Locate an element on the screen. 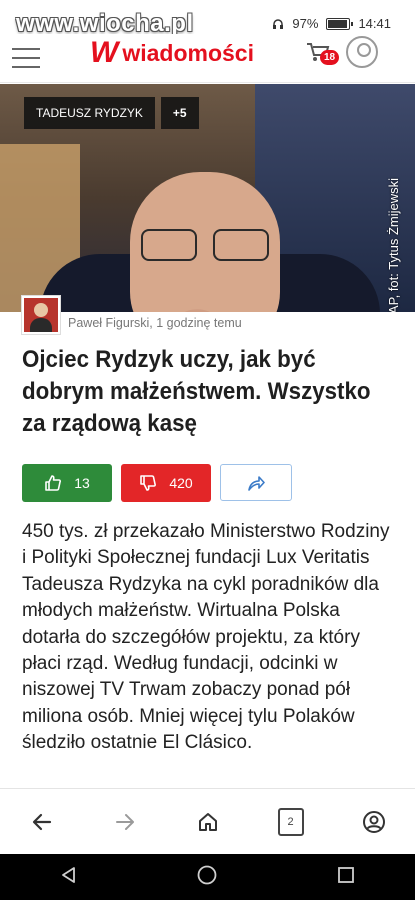  photo-subject-glasses is located at coordinates (205, 245).